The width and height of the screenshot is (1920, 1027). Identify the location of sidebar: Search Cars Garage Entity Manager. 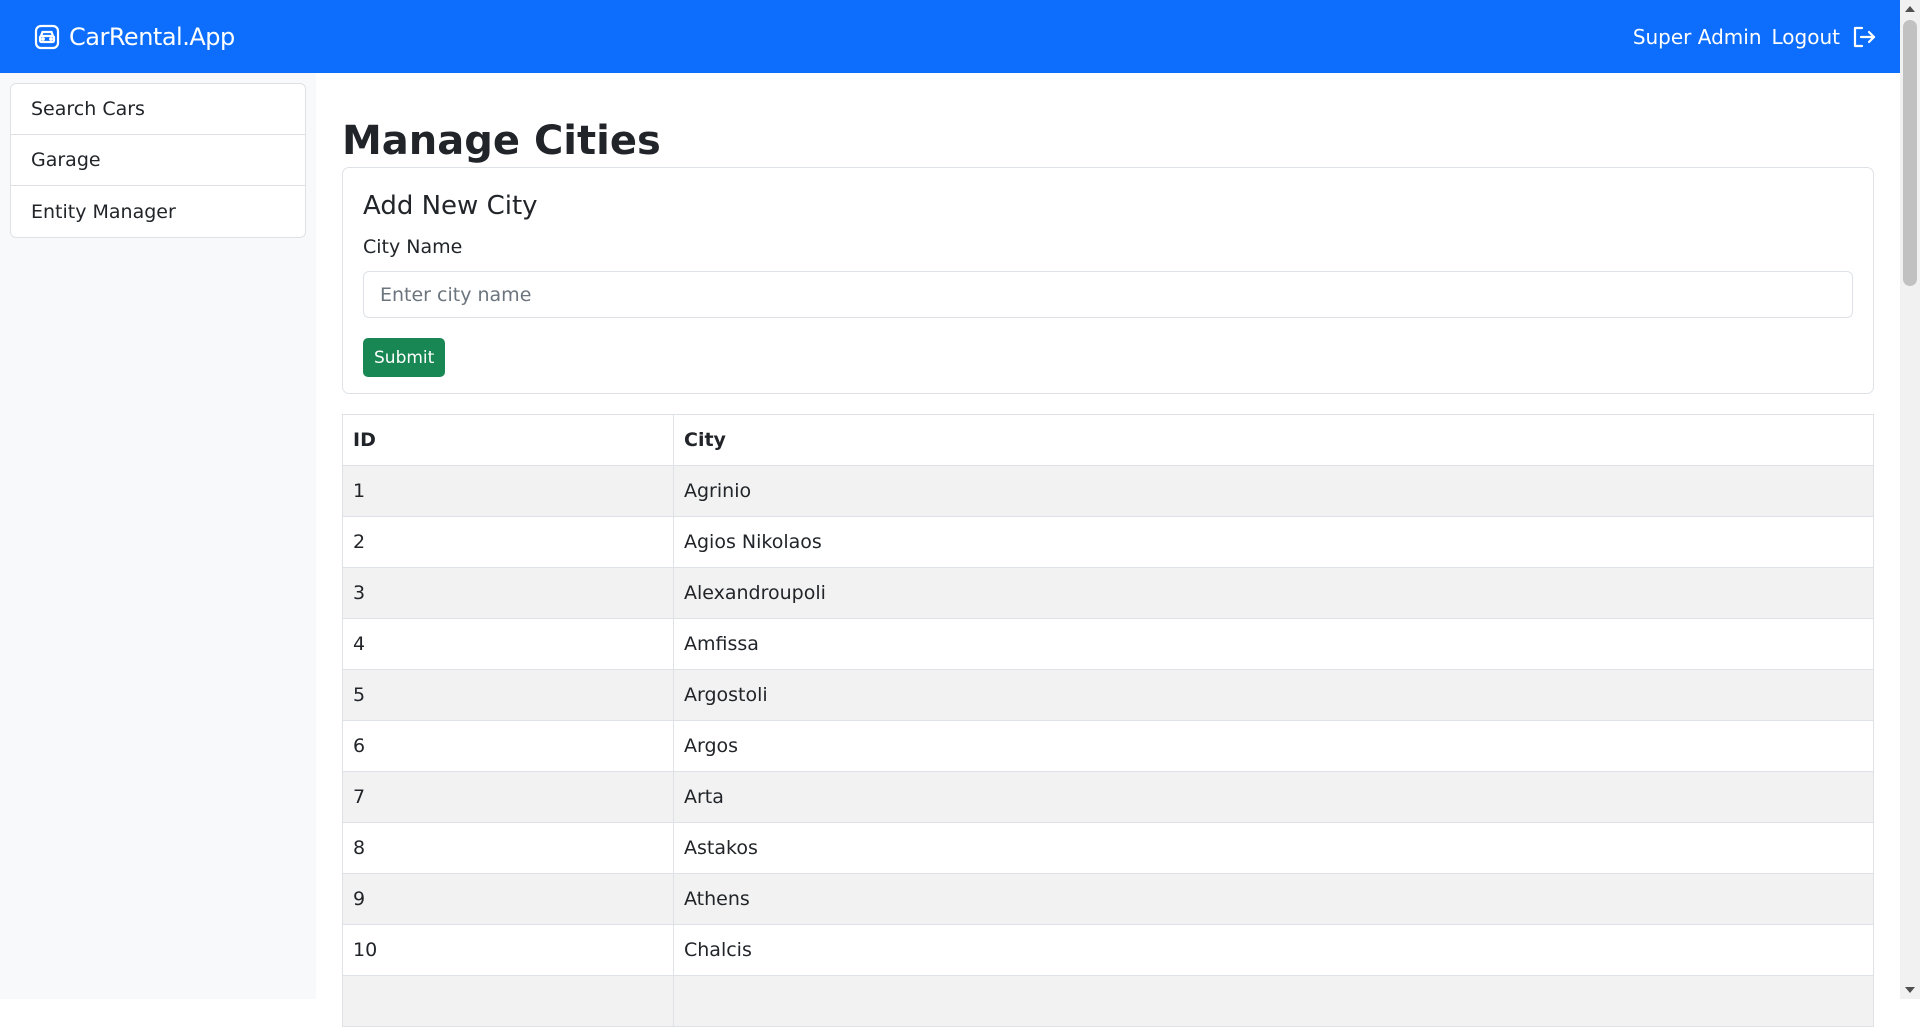
(158, 536).